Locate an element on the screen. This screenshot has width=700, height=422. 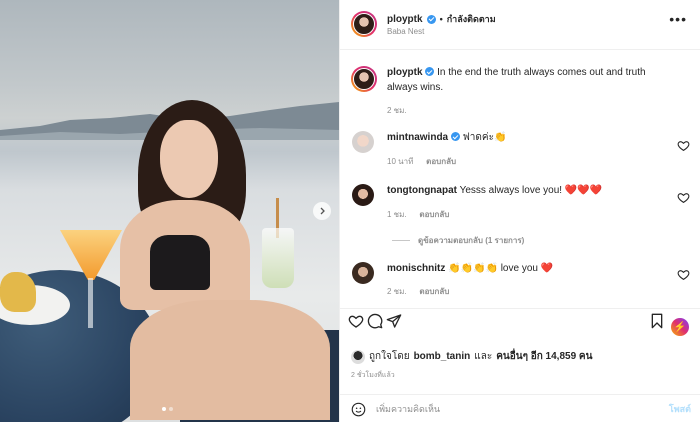
author-username: ployptk is located at coordinates (405, 19).